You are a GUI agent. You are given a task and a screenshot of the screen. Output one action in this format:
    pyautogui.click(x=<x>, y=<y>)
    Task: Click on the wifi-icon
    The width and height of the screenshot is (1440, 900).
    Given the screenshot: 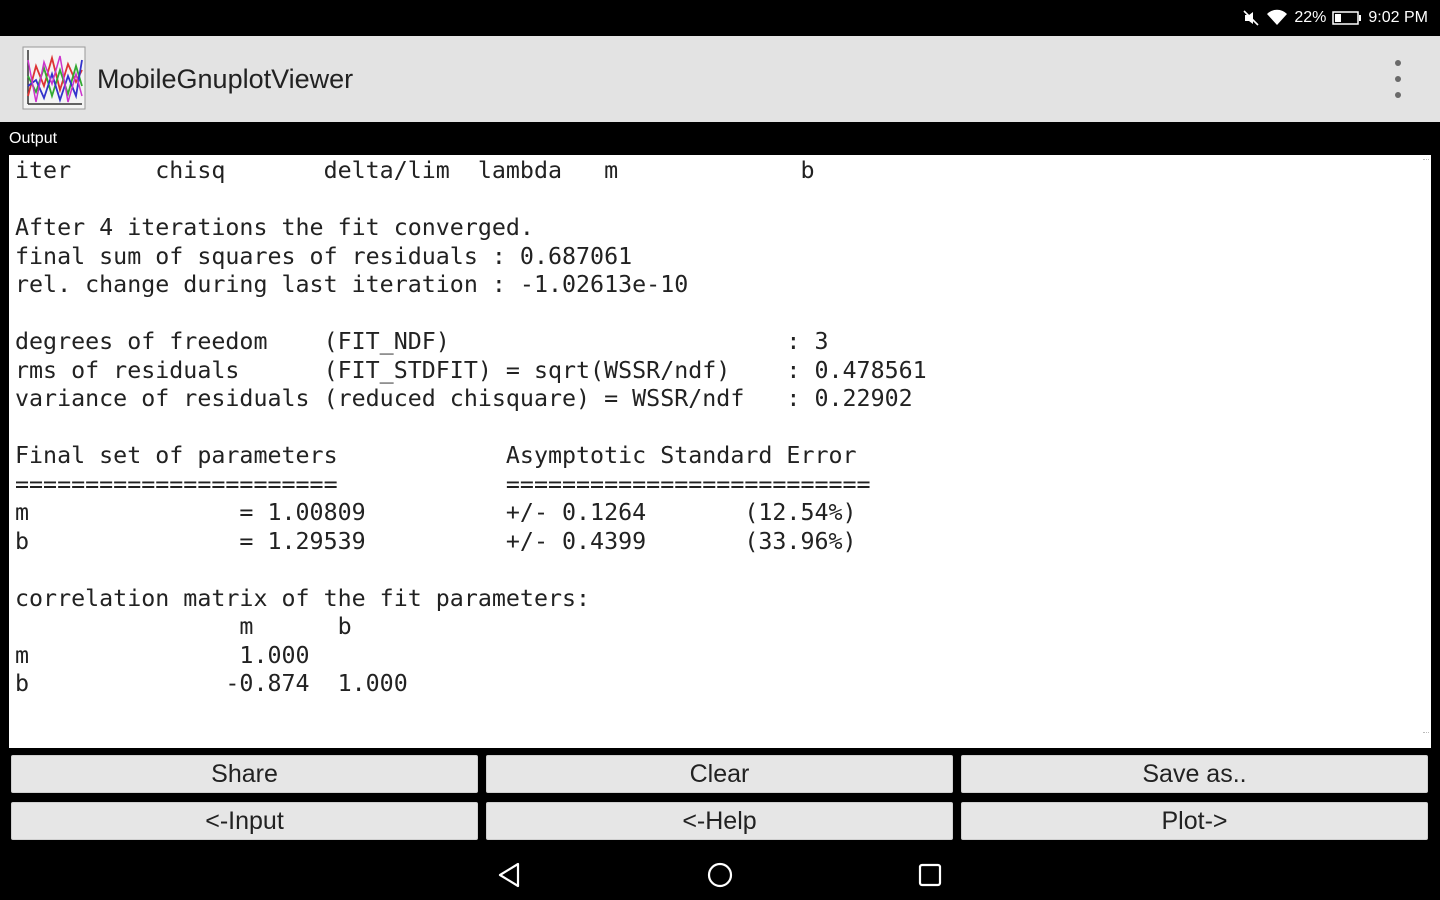 What is the action you would take?
    pyautogui.click(x=1277, y=18)
    